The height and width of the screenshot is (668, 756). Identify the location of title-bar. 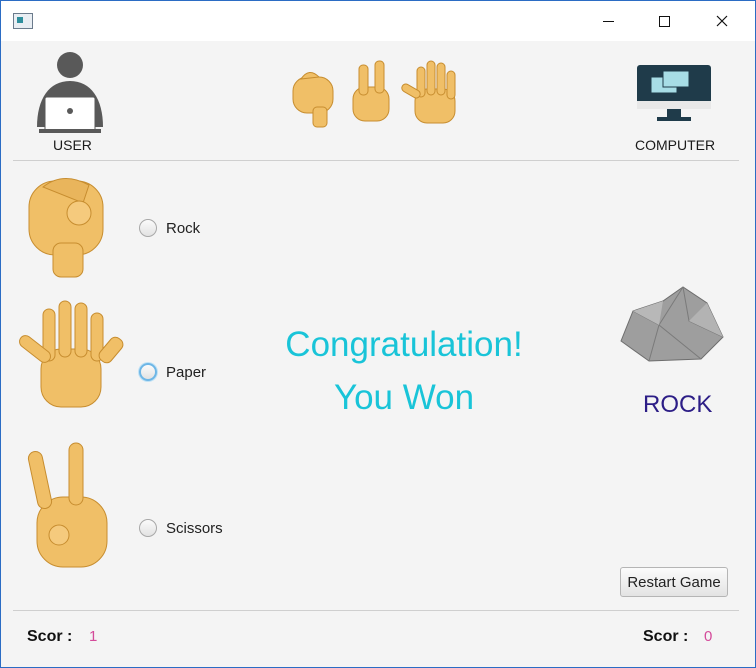
(378, 21).